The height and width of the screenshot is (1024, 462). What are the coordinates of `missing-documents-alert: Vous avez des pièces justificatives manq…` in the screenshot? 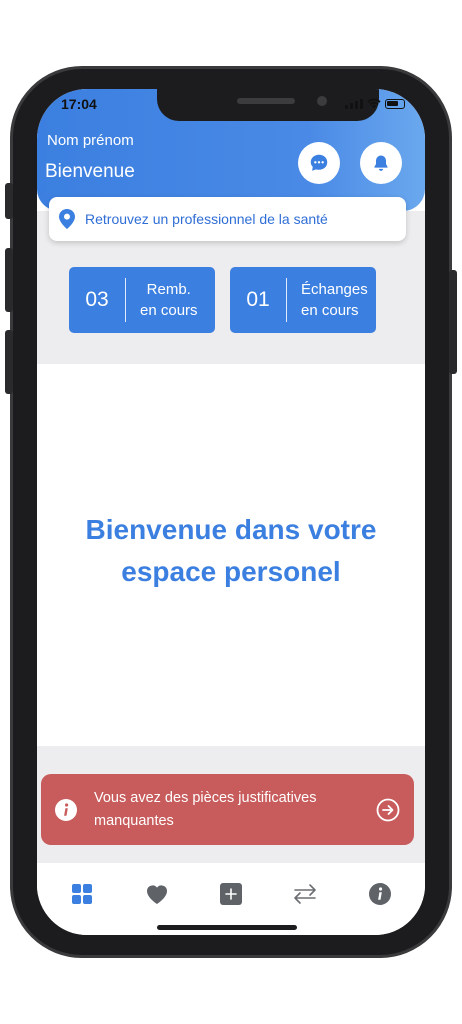 It's located at (227, 809).